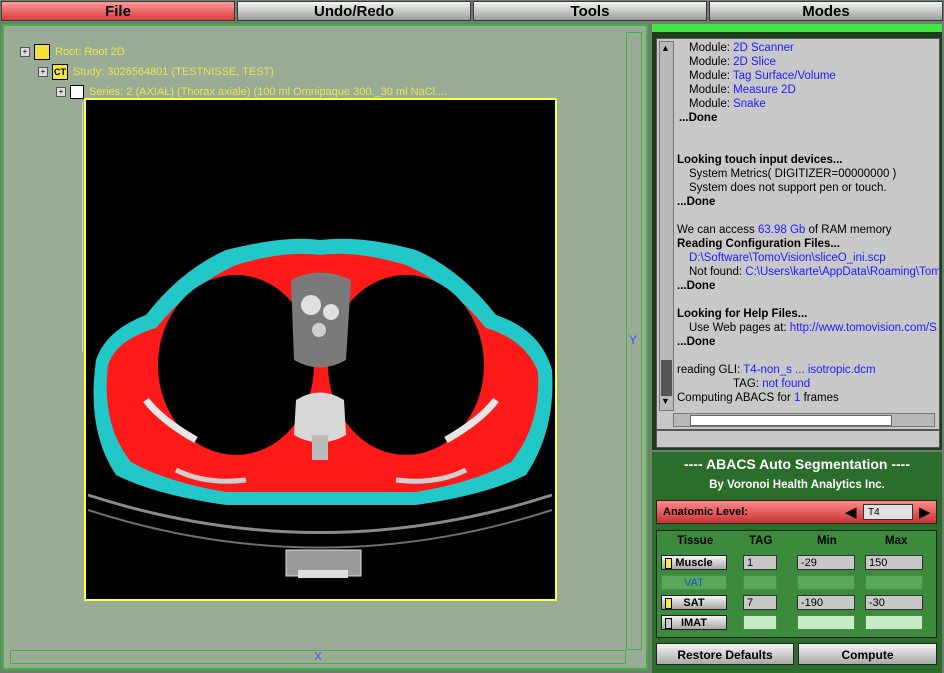  What do you see at coordinates (760, 582) in the screenshot?
I see `vat-tag-field` at bounding box center [760, 582].